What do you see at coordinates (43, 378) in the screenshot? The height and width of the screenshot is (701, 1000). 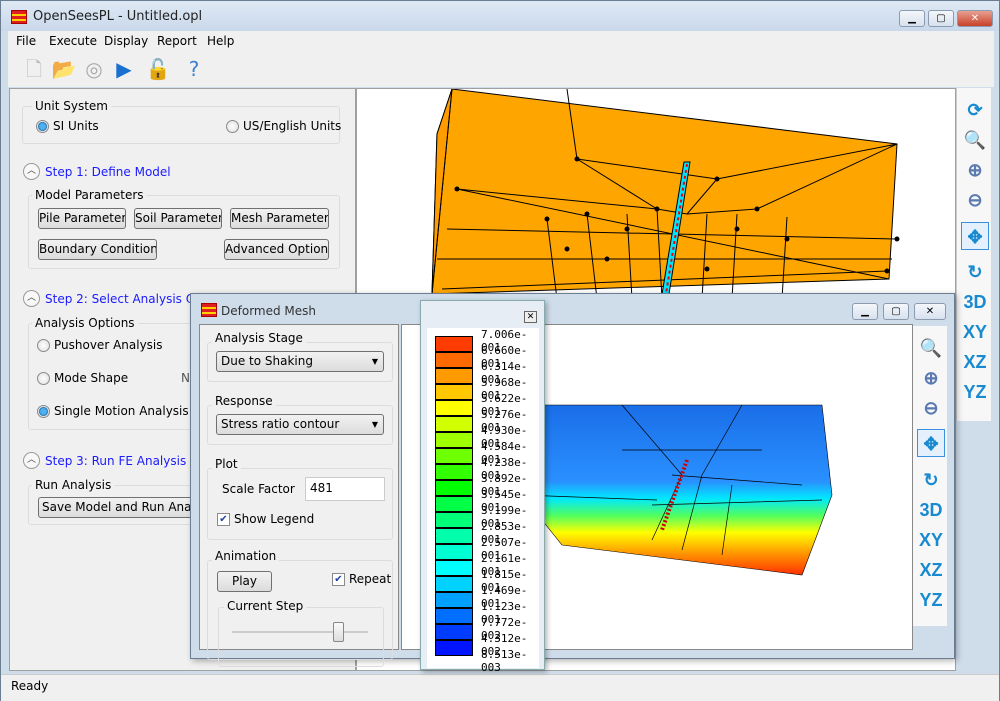 I see `mode-shape-radio` at bounding box center [43, 378].